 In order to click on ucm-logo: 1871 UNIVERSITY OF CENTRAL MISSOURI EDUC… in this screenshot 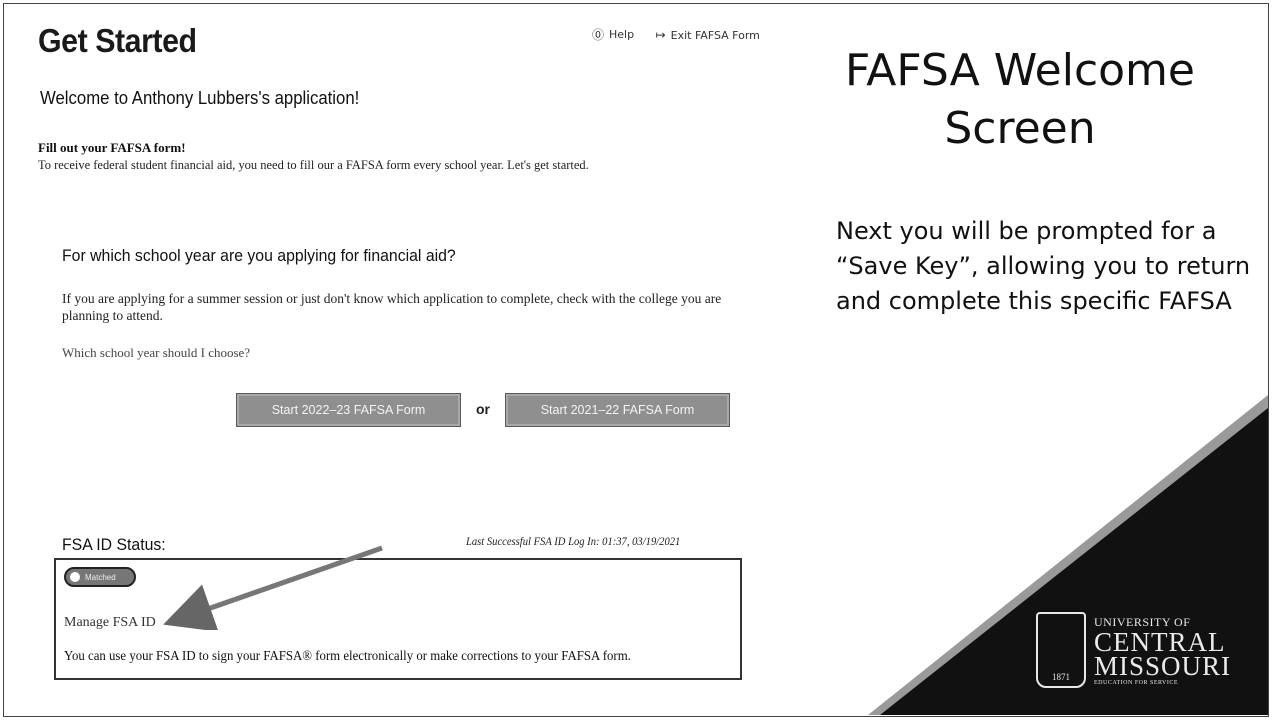, I will do `click(1133, 650)`.